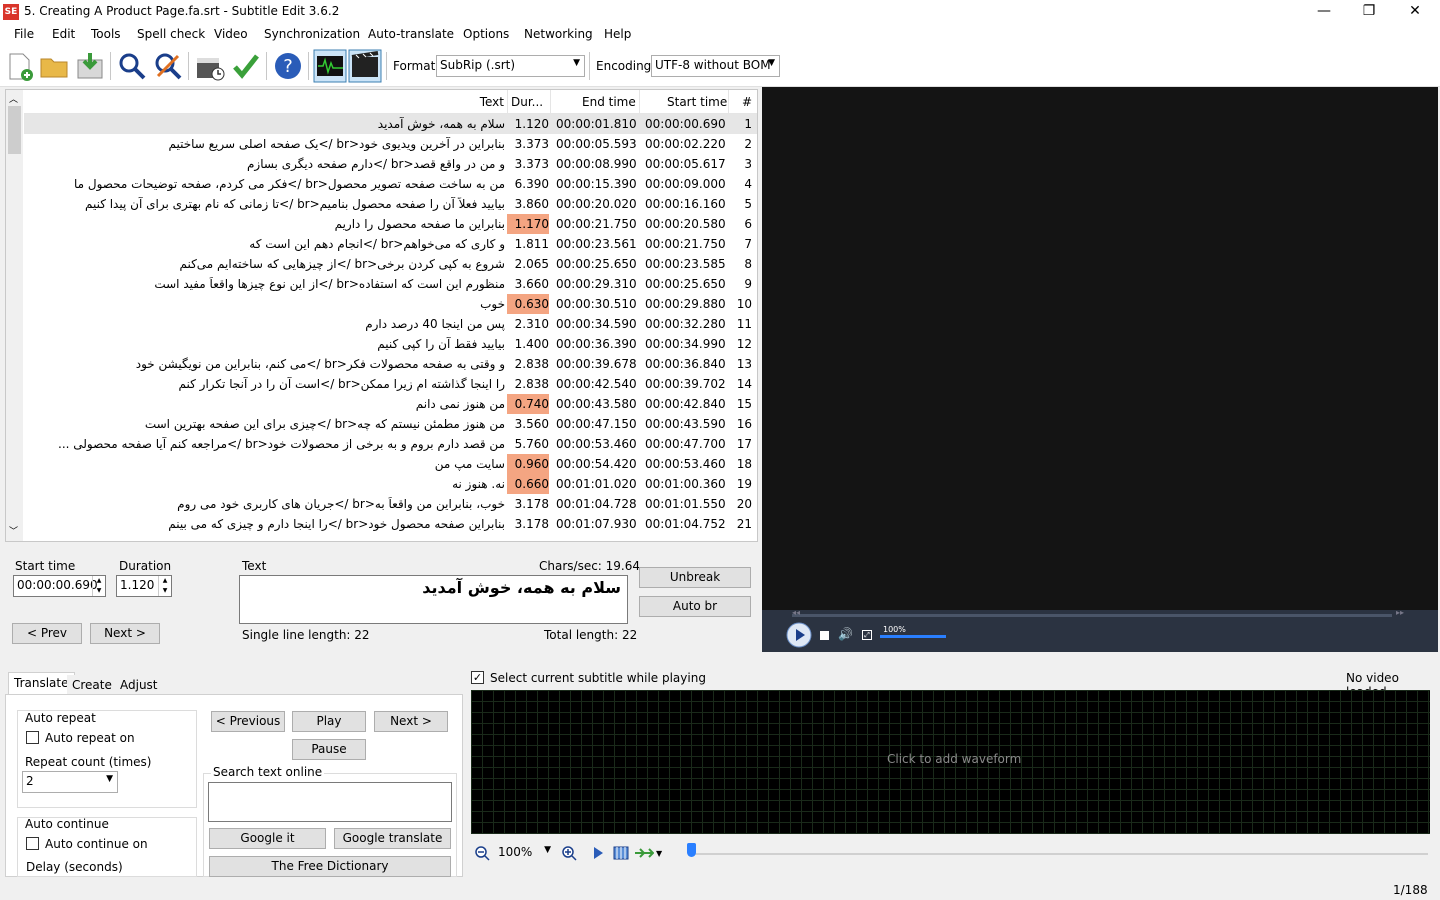 Image resolution: width=1440 pixels, height=900 pixels. Describe the element at coordinates (171, 34) in the screenshot. I see `menu-spell-check: Spell check` at that location.